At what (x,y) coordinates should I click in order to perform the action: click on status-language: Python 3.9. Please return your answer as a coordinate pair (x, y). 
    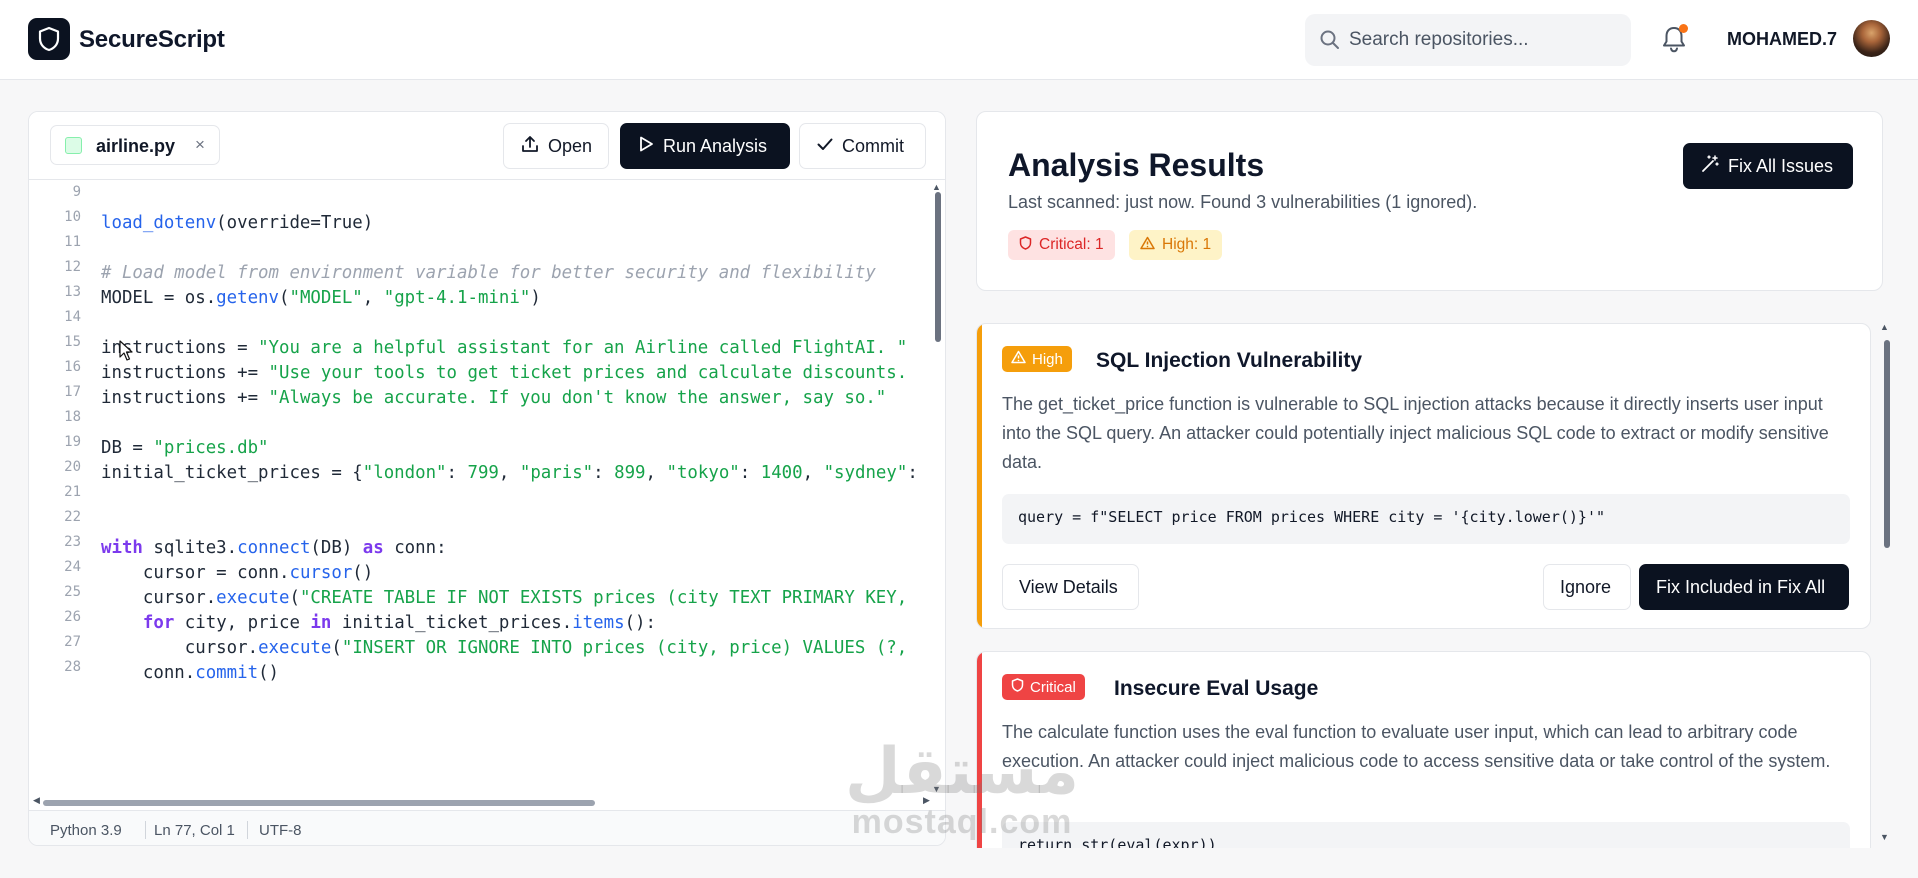
    Looking at the image, I should click on (86, 830).